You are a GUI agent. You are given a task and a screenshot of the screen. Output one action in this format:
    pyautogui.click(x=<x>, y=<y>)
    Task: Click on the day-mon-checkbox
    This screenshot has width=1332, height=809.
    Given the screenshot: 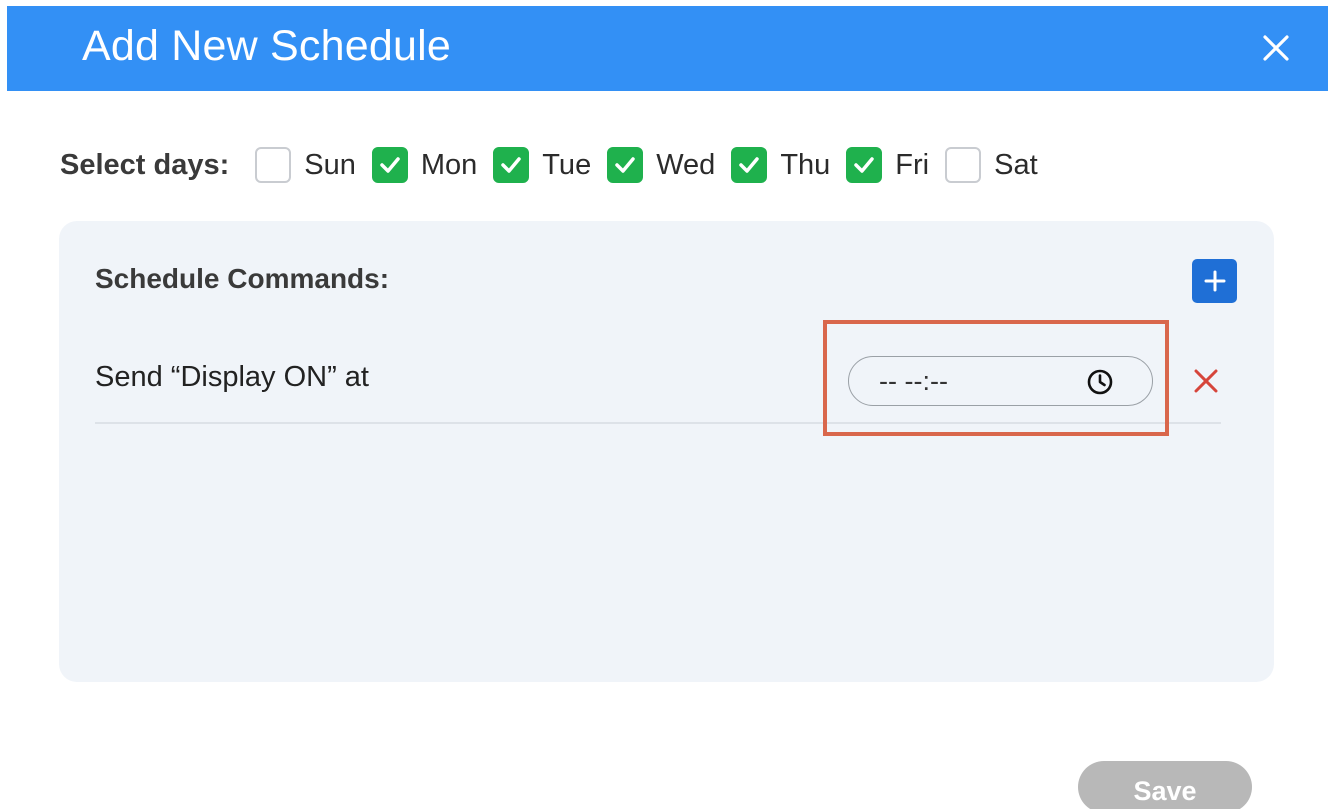 What is the action you would take?
    pyautogui.click(x=389, y=165)
    